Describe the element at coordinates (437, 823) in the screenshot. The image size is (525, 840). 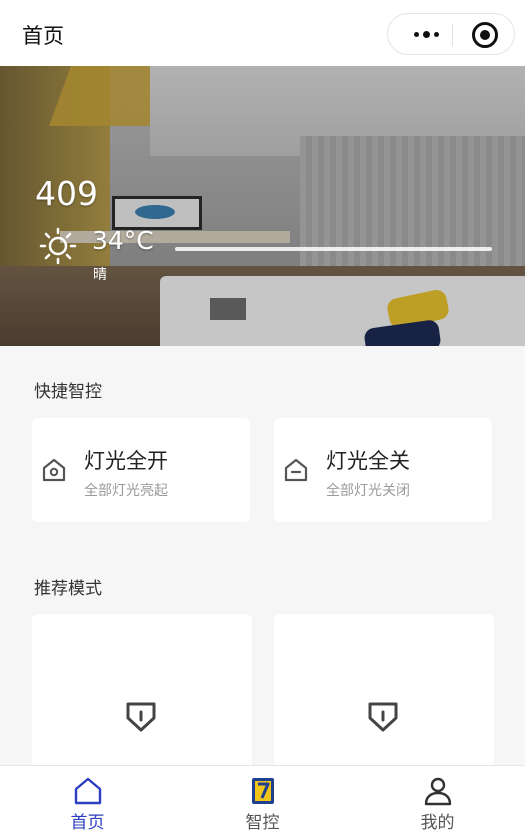
I see `tab-label: 我的` at that location.